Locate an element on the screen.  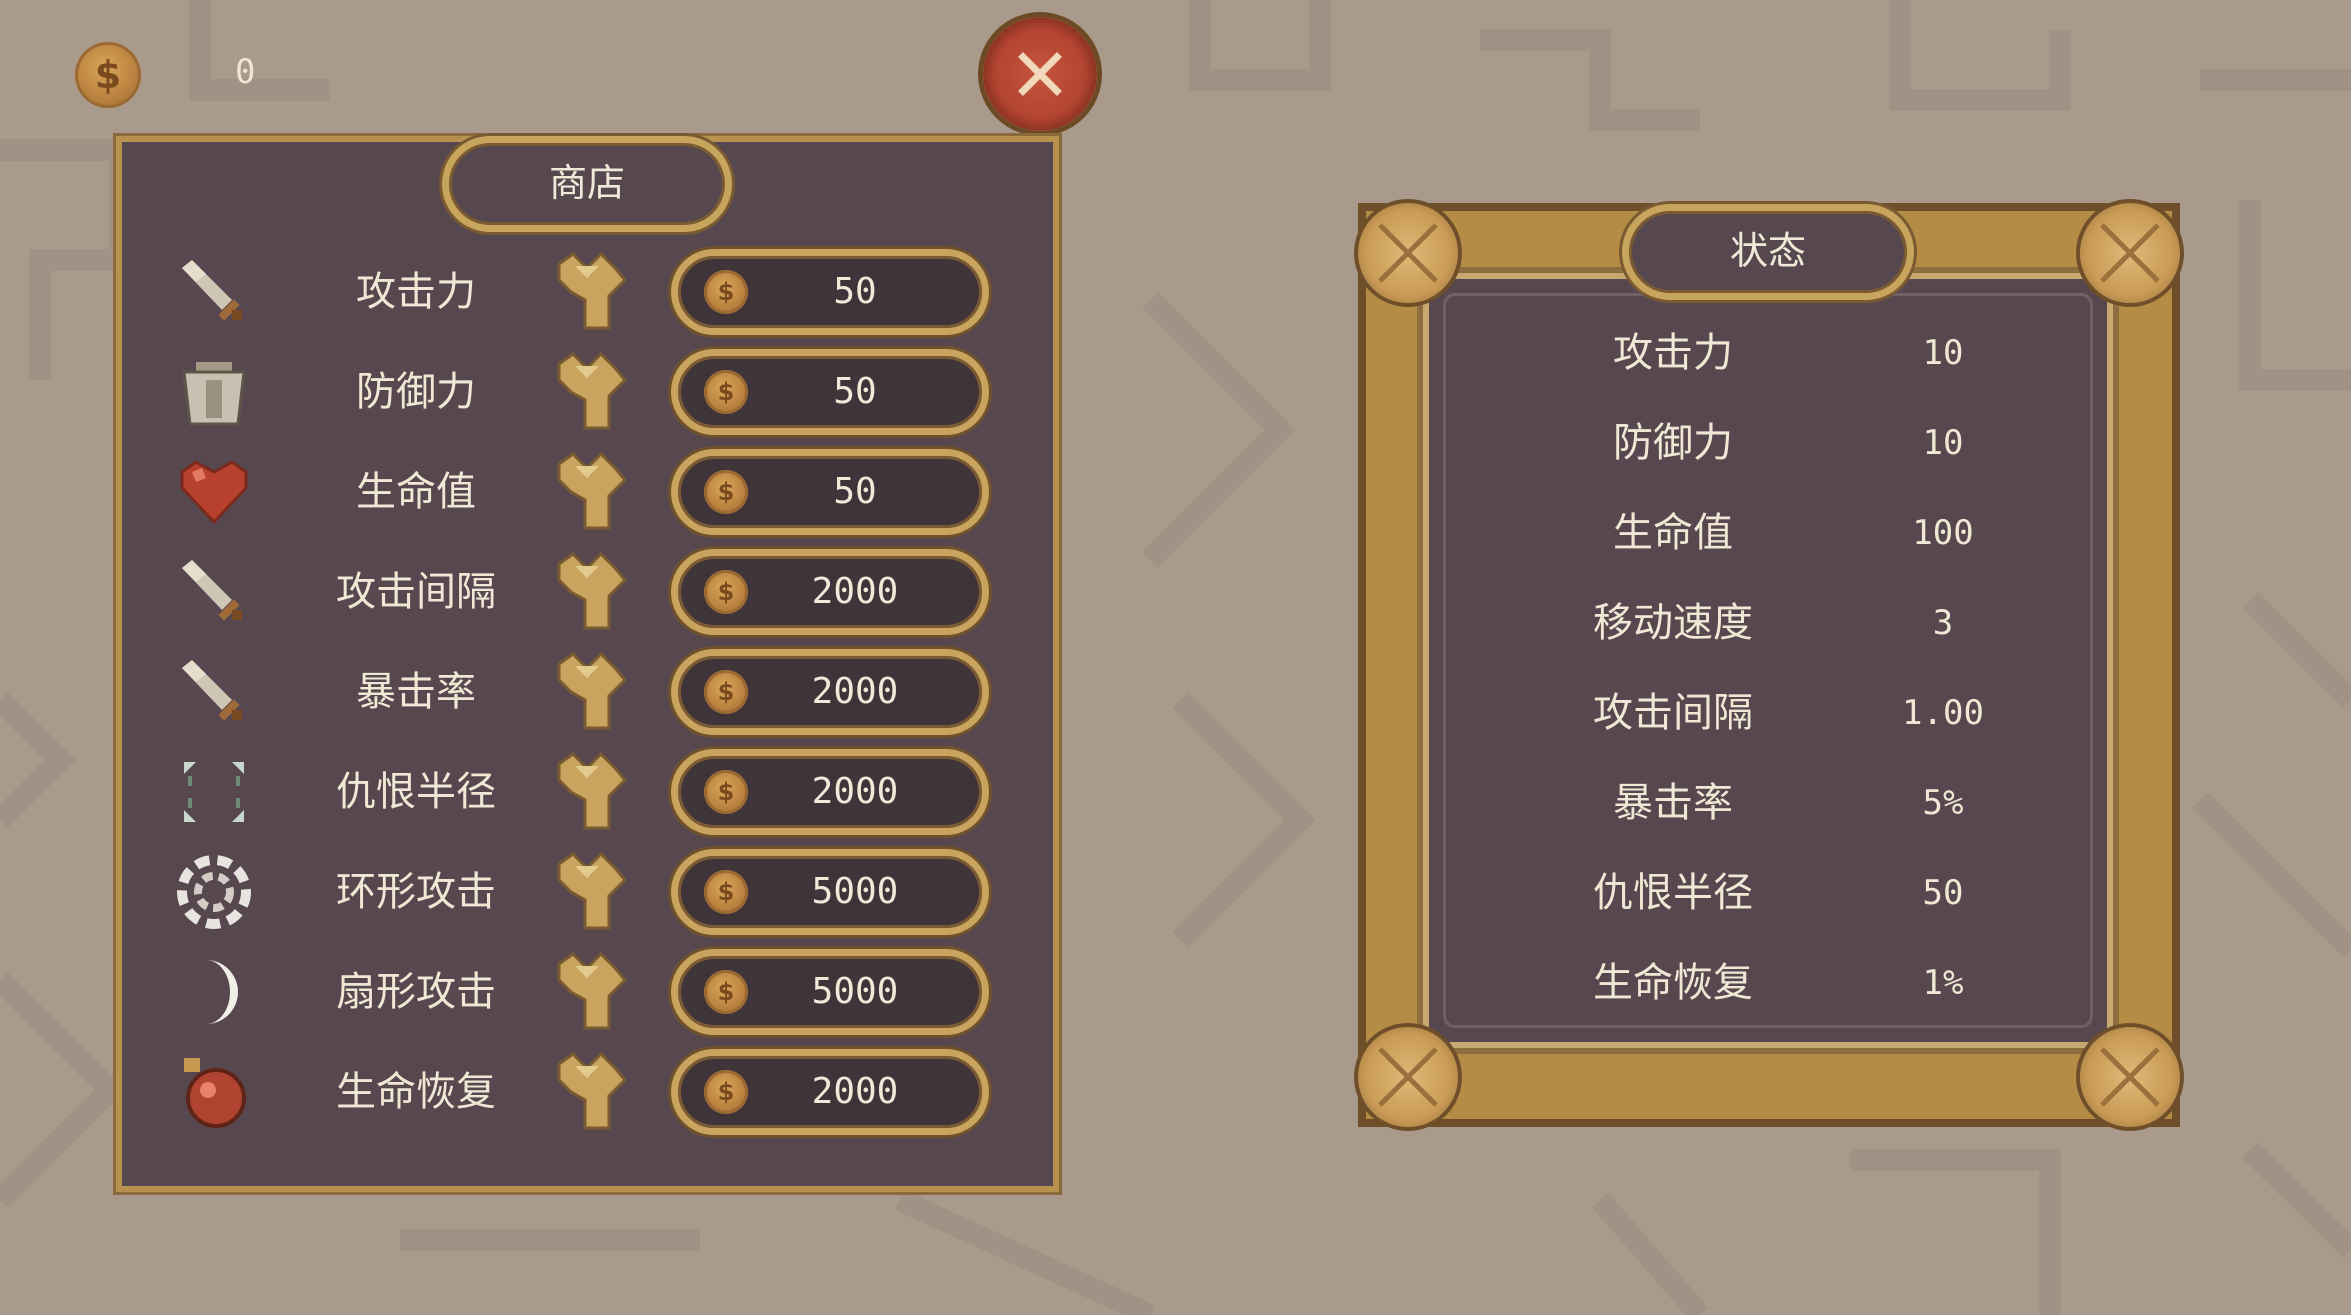
item-label: 生命值 is located at coordinates (416, 492).